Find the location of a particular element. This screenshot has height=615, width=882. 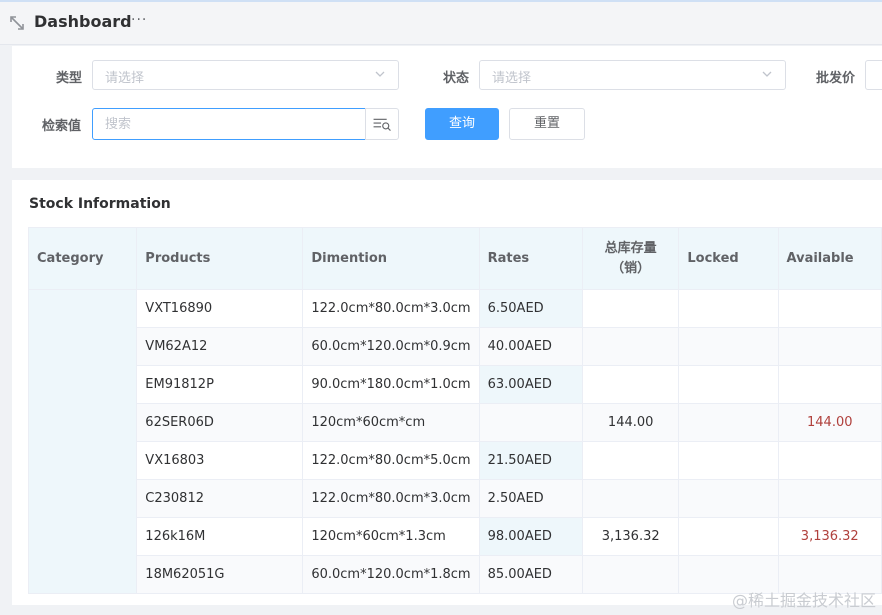

wholesale-price-label: 批发价 is located at coordinates (836, 78).